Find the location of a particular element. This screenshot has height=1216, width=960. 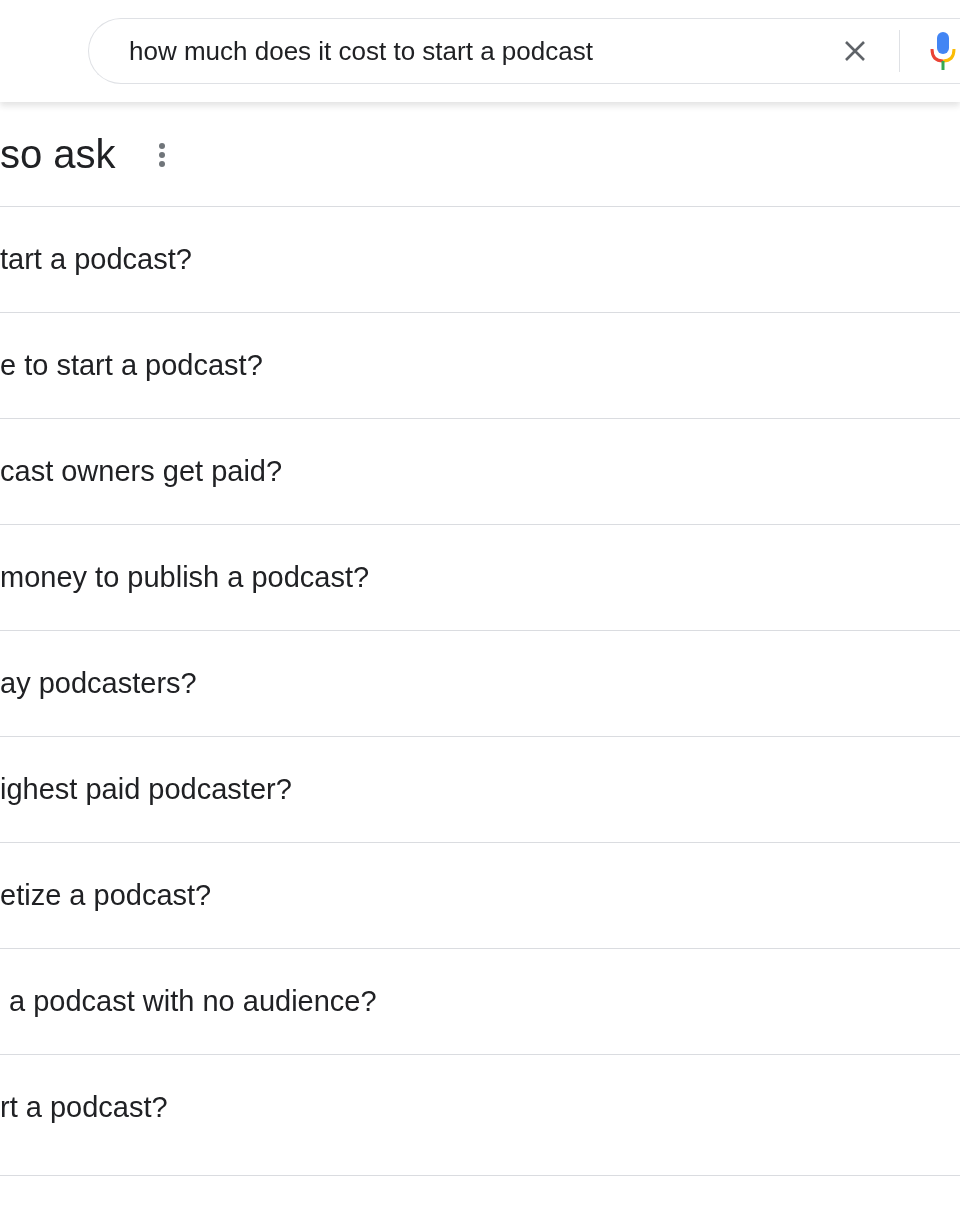

question-text: ay podcasters? is located at coordinates (98, 683).